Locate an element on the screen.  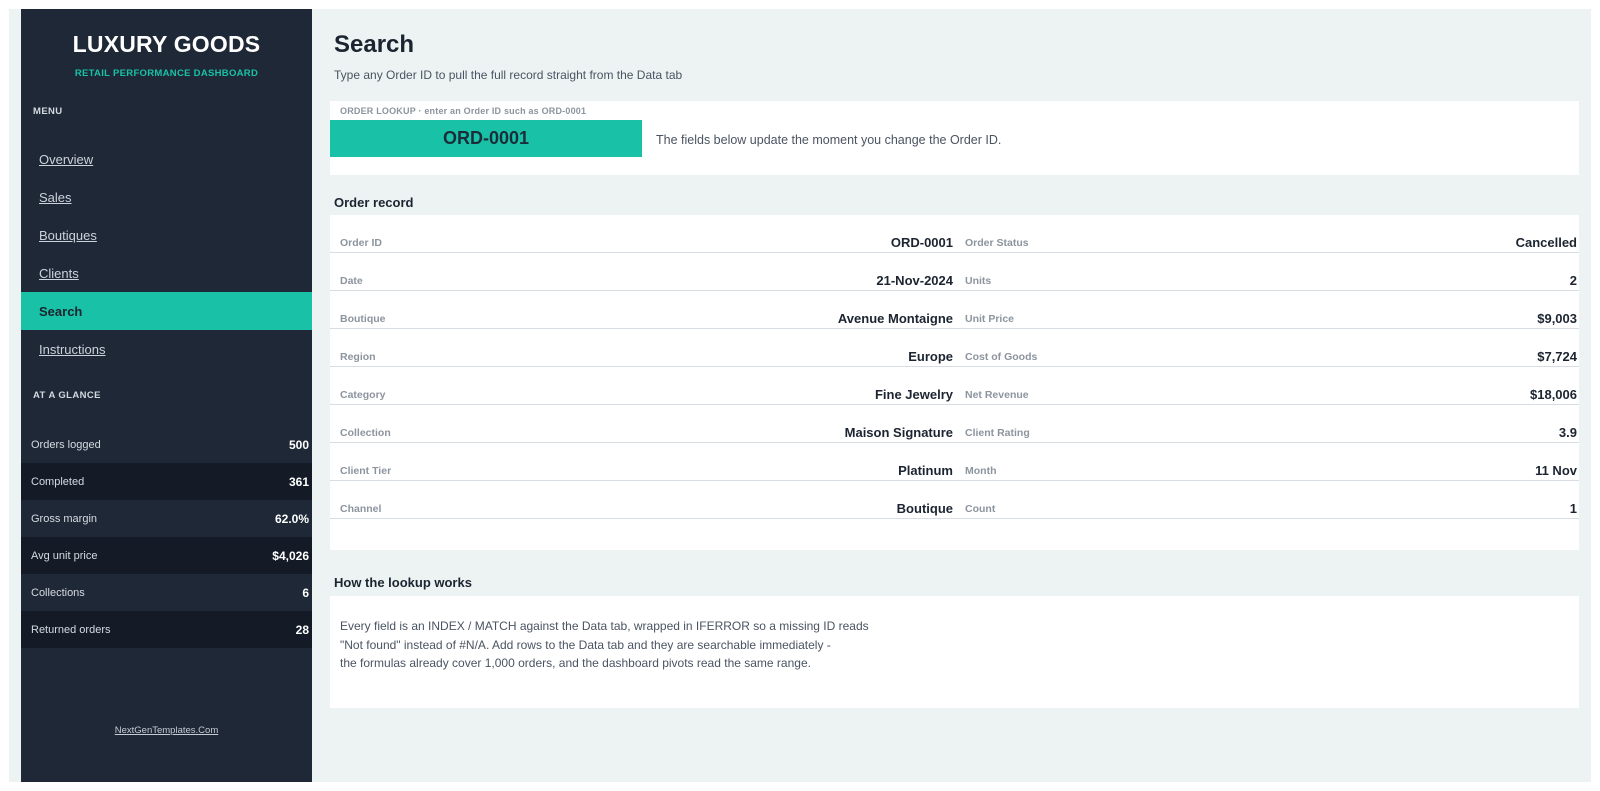
sidebar-item-search: Search is located at coordinates (166, 311).